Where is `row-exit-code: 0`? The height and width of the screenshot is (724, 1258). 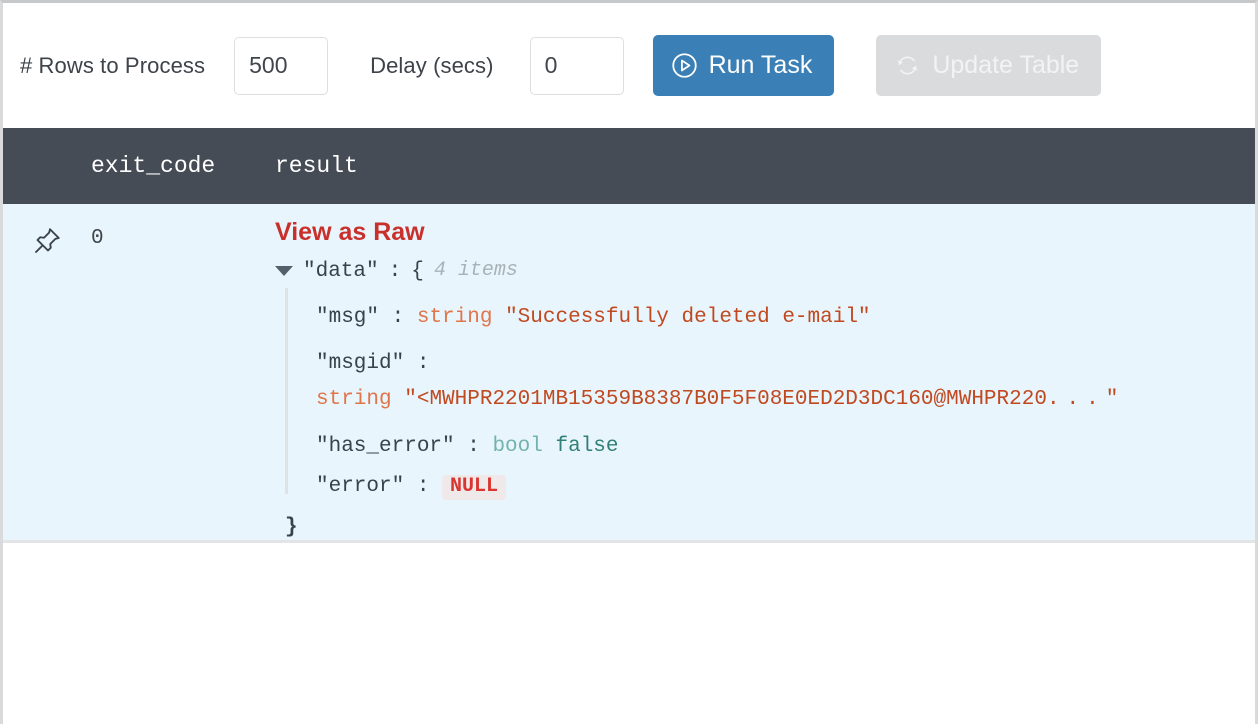 row-exit-code: 0 is located at coordinates (97, 238).